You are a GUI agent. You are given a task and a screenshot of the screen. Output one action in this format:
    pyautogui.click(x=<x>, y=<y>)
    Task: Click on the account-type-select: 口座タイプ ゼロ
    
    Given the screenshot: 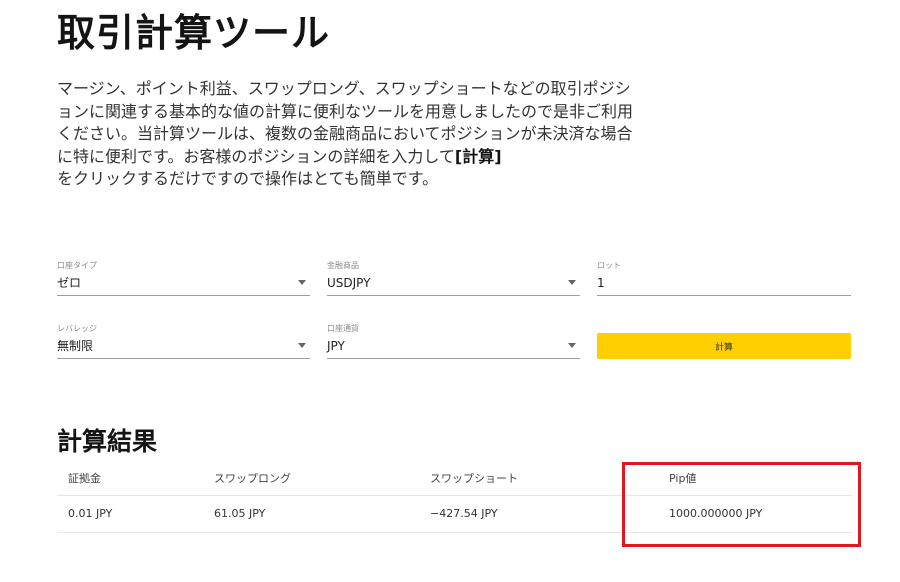 What is the action you would take?
    pyautogui.click(x=183, y=278)
    